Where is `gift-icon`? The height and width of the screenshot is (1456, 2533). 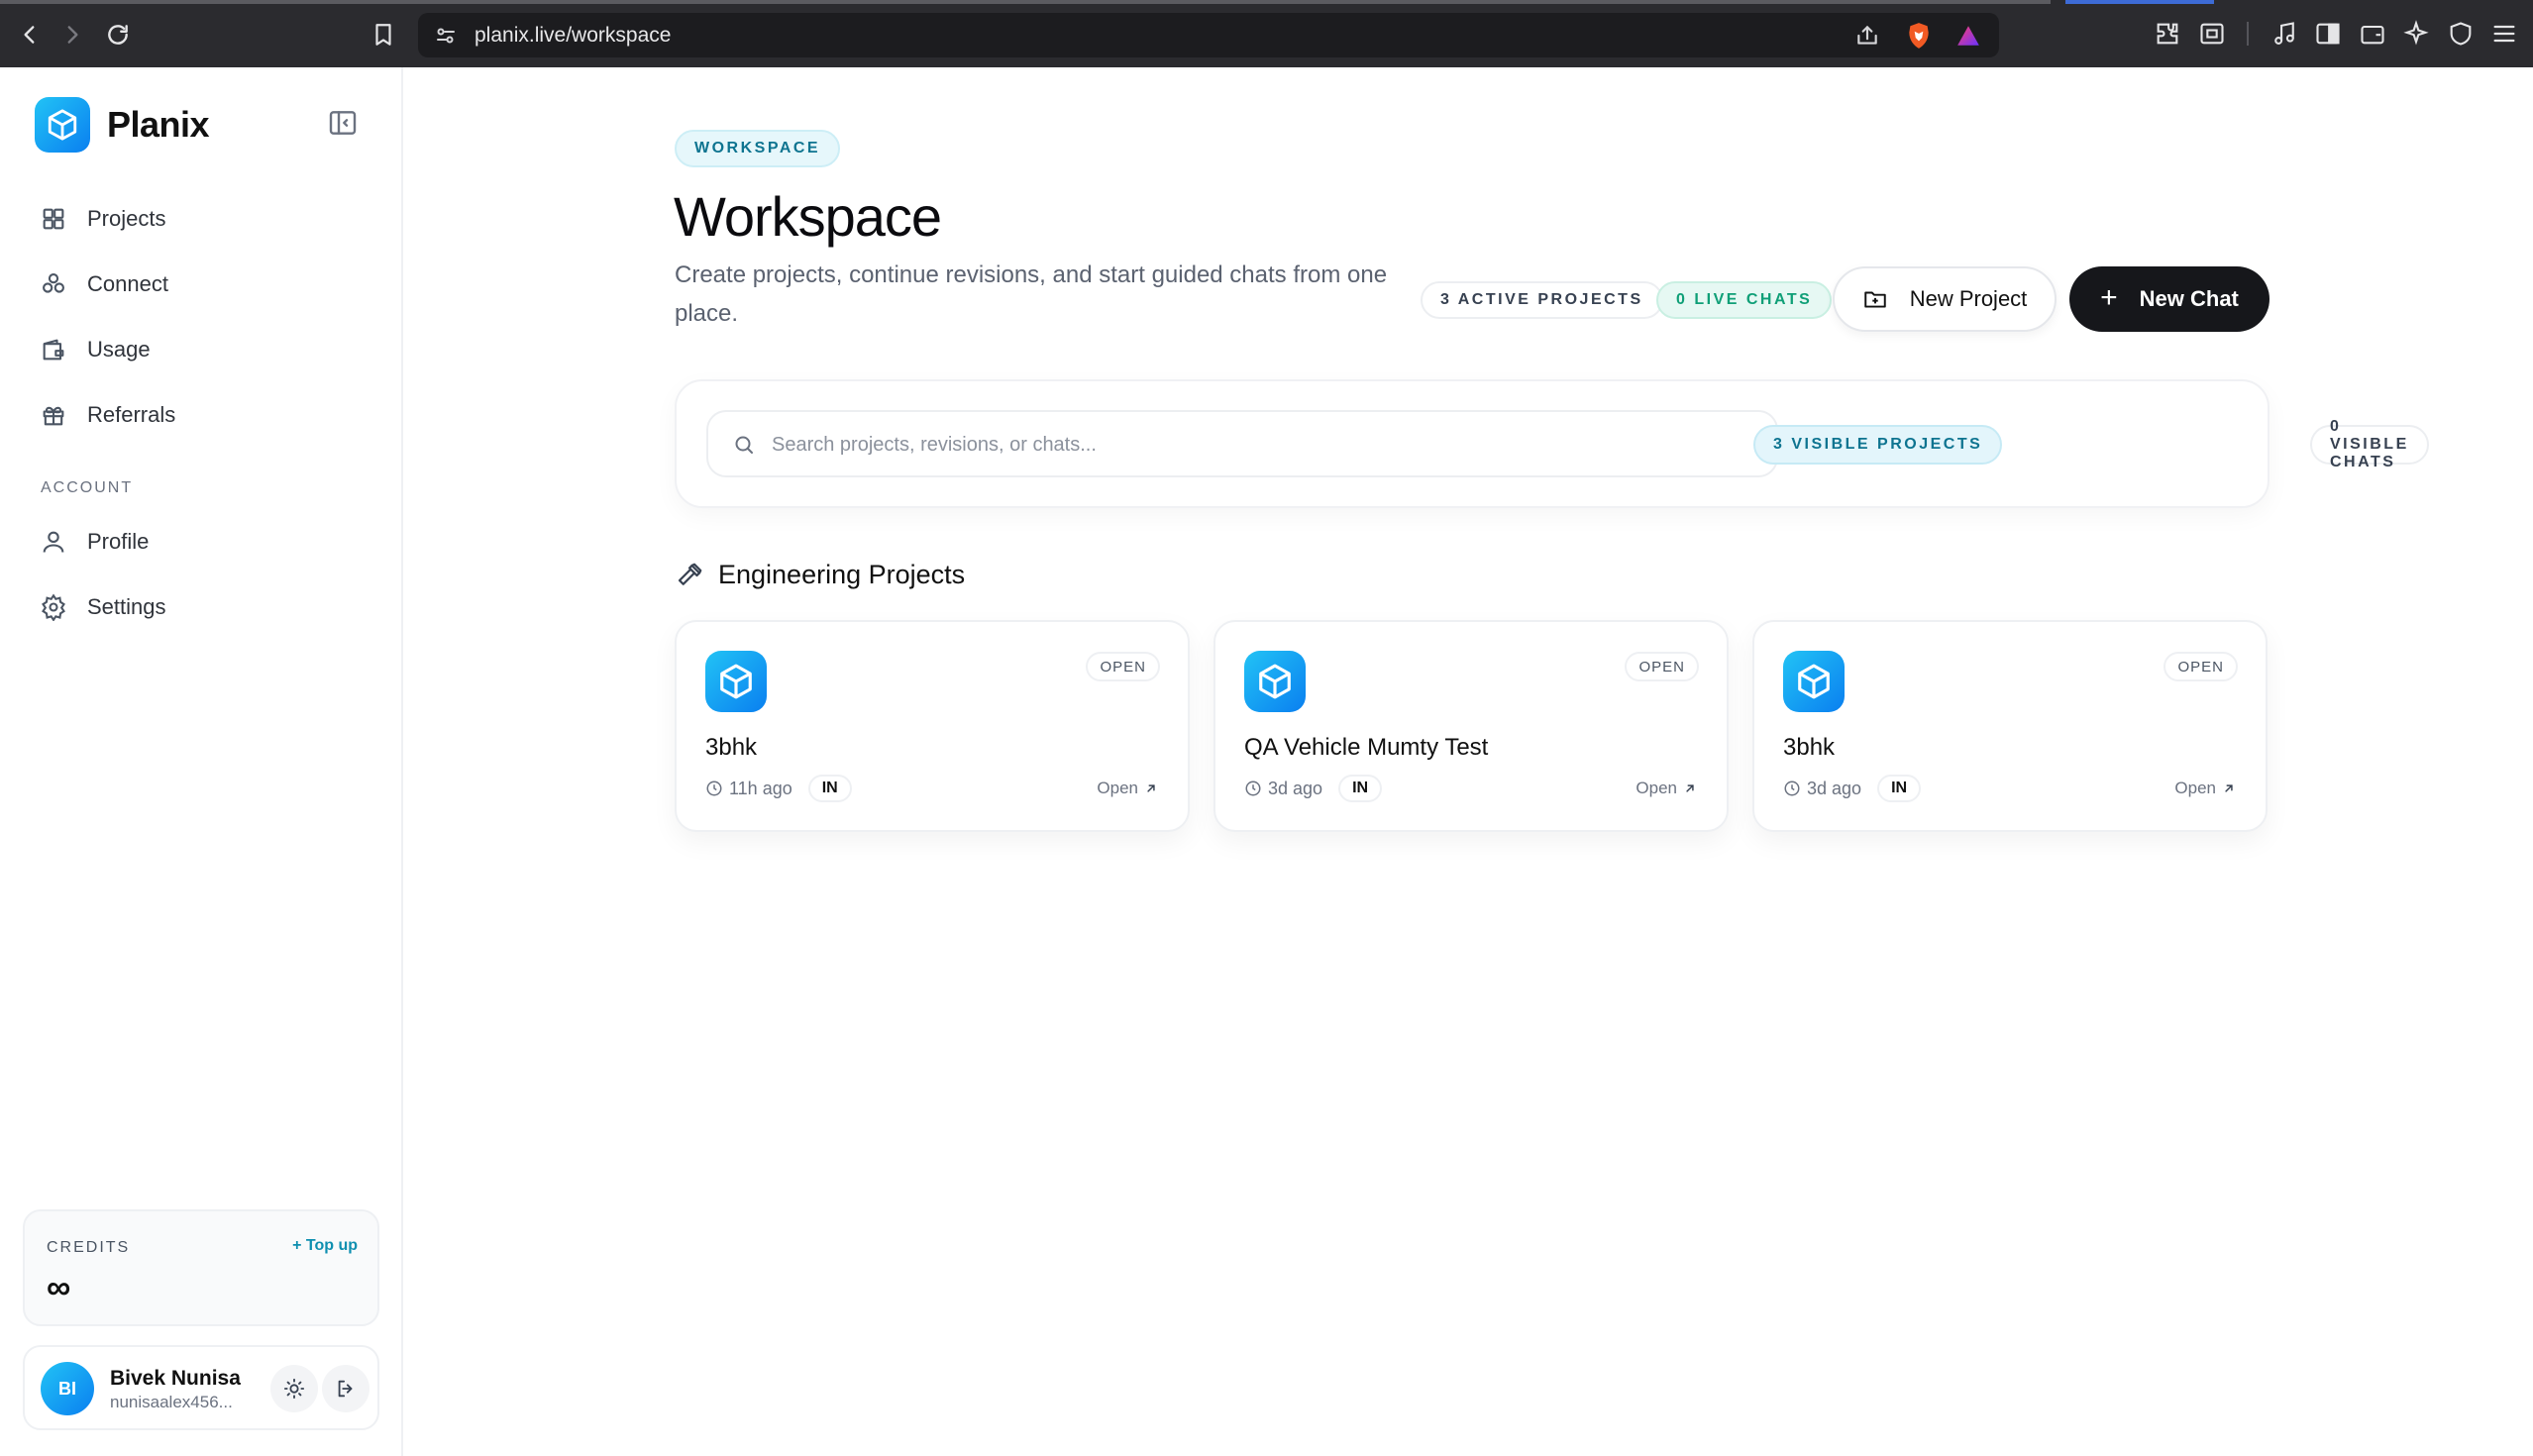
gift-icon is located at coordinates (53, 416).